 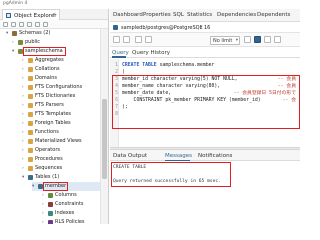 I want to click on tree-item-label: FTS Parsers, so click(x=49, y=105).